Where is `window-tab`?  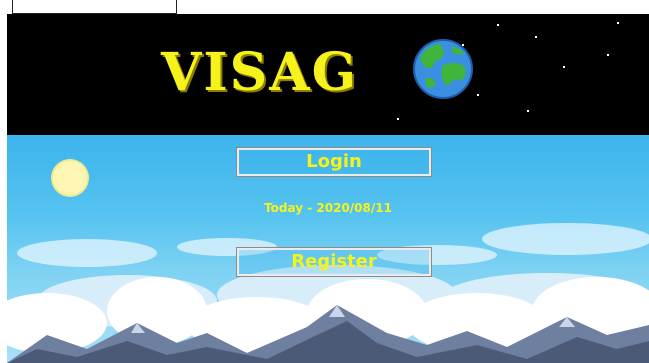 window-tab is located at coordinates (94, 7).